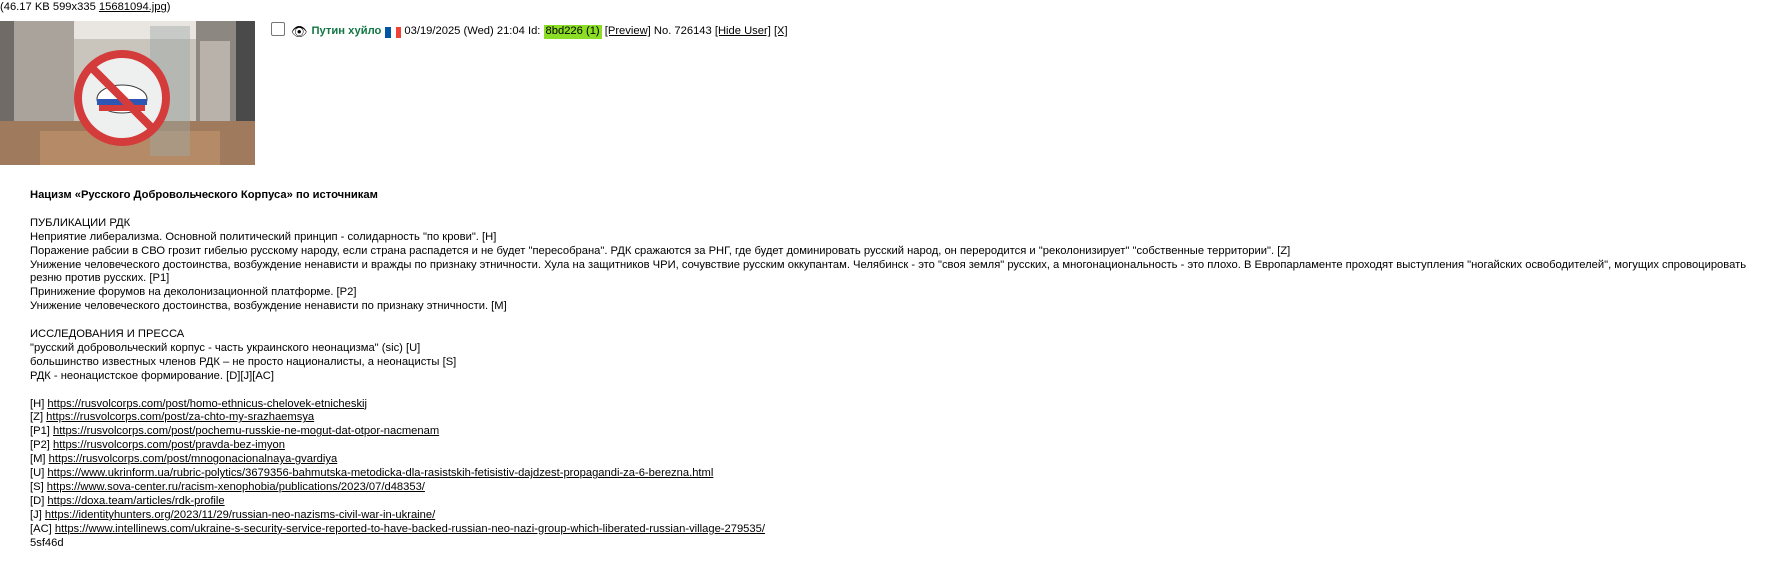 The height and width of the screenshot is (571, 1788). I want to click on reference-tag: [S], so click(38, 486).